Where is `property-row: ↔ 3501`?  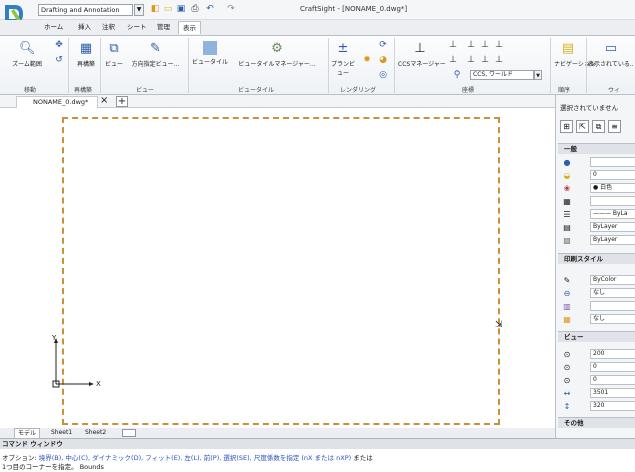
property-row: ↔ 3501 is located at coordinates (596, 393).